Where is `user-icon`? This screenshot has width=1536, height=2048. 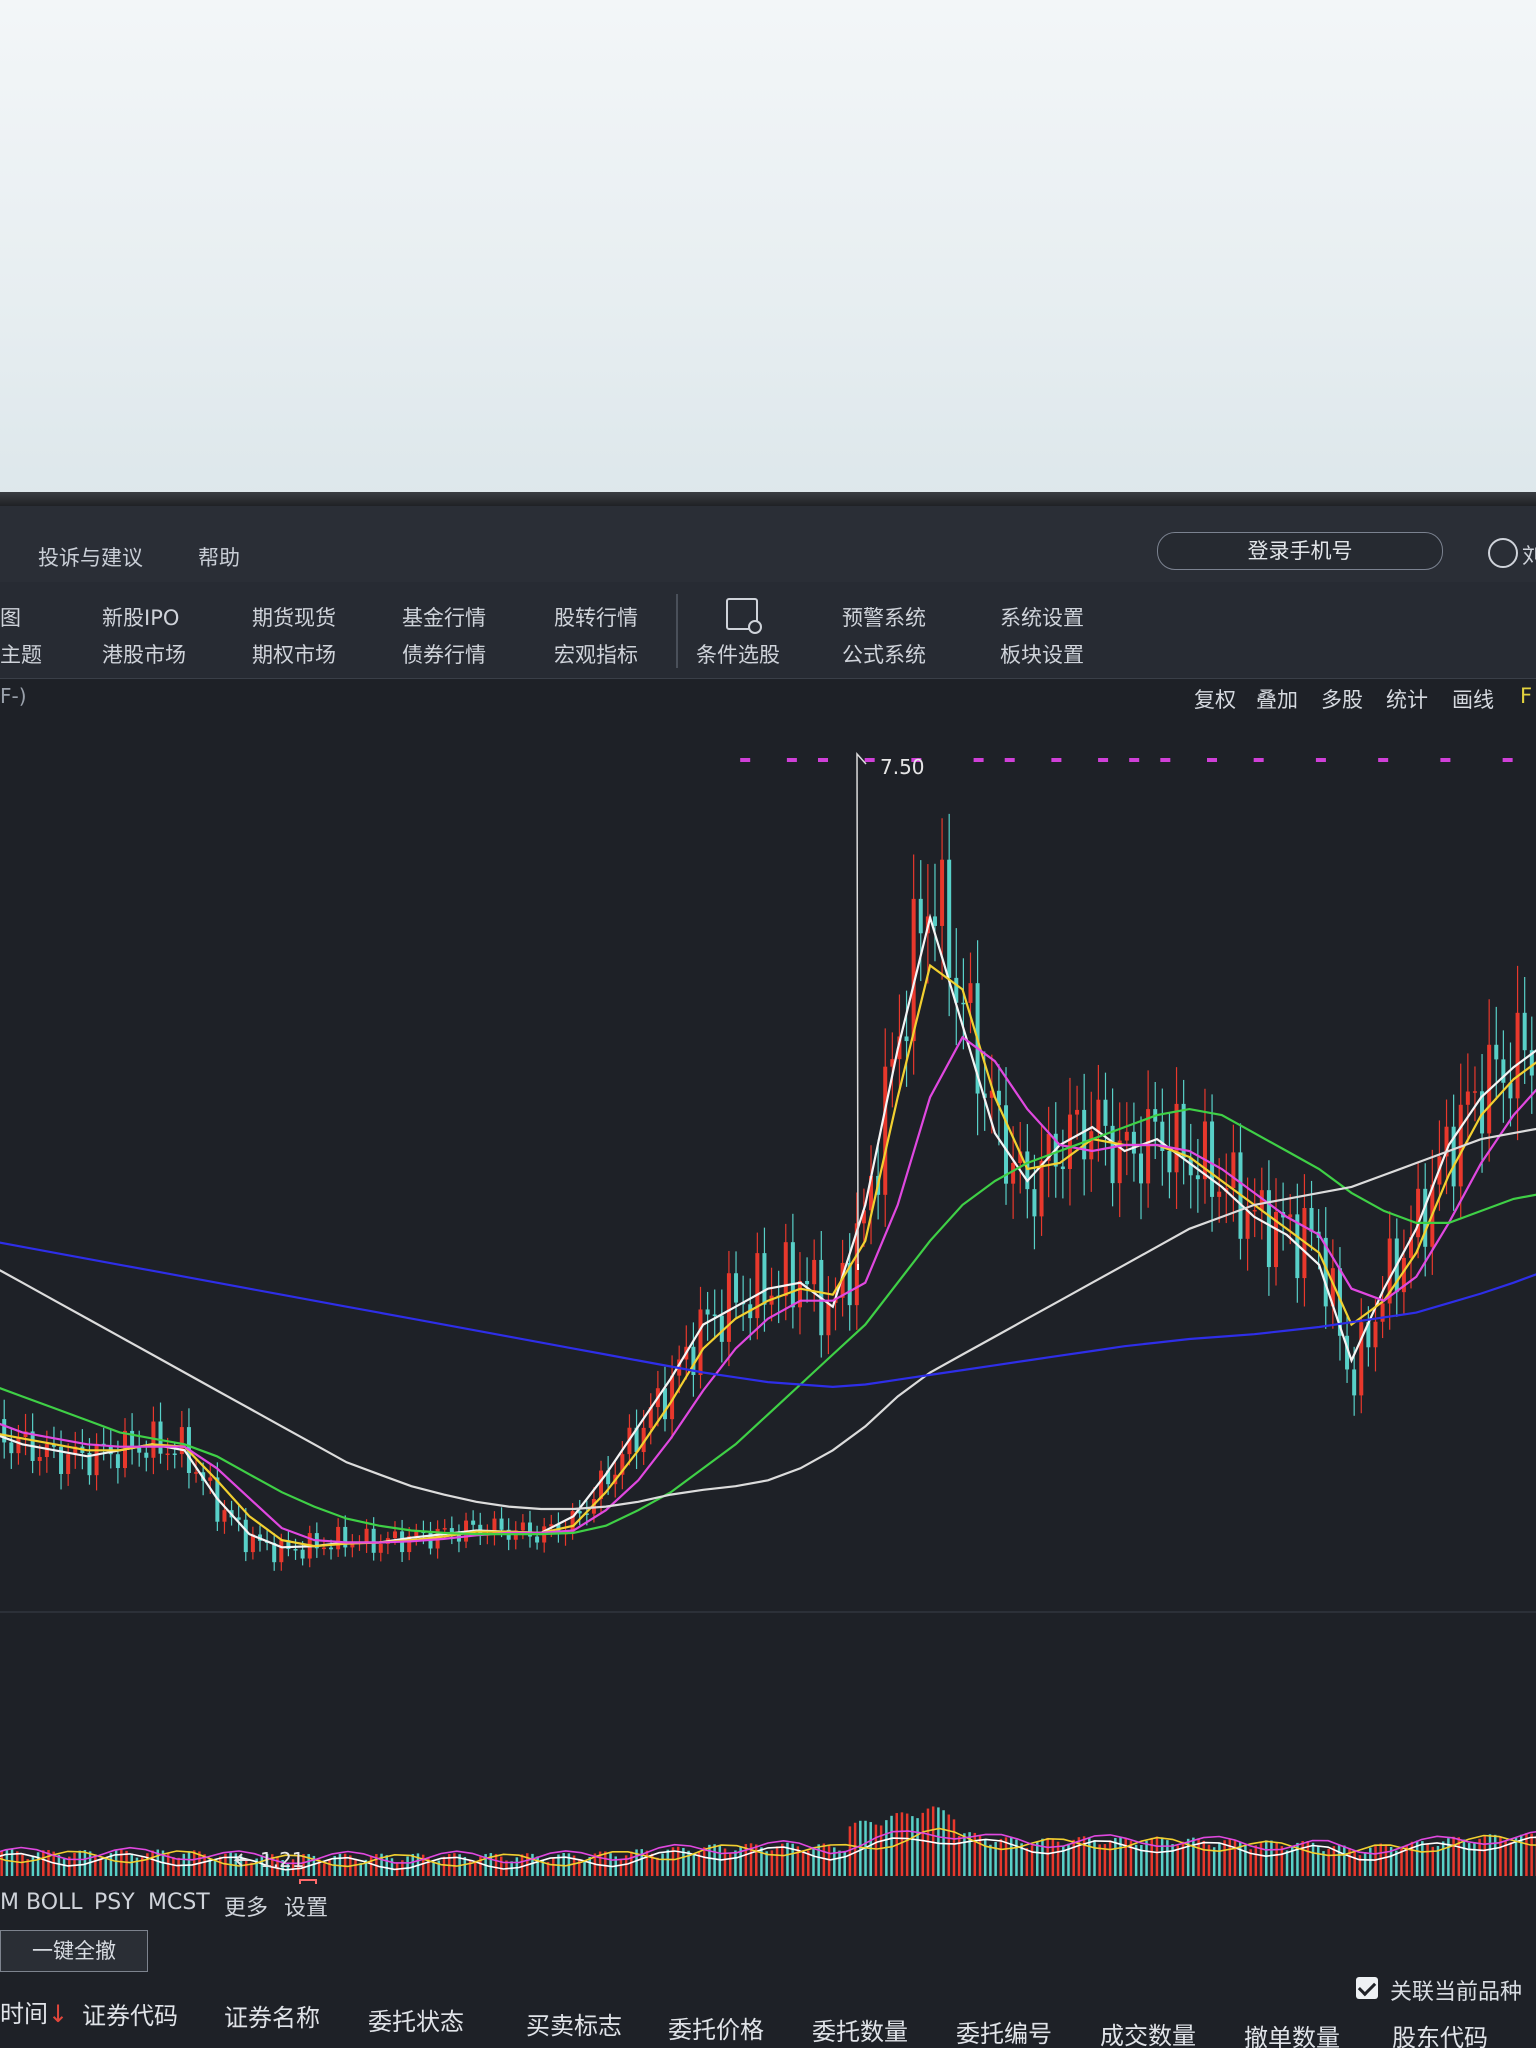 user-icon is located at coordinates (1503, 553).